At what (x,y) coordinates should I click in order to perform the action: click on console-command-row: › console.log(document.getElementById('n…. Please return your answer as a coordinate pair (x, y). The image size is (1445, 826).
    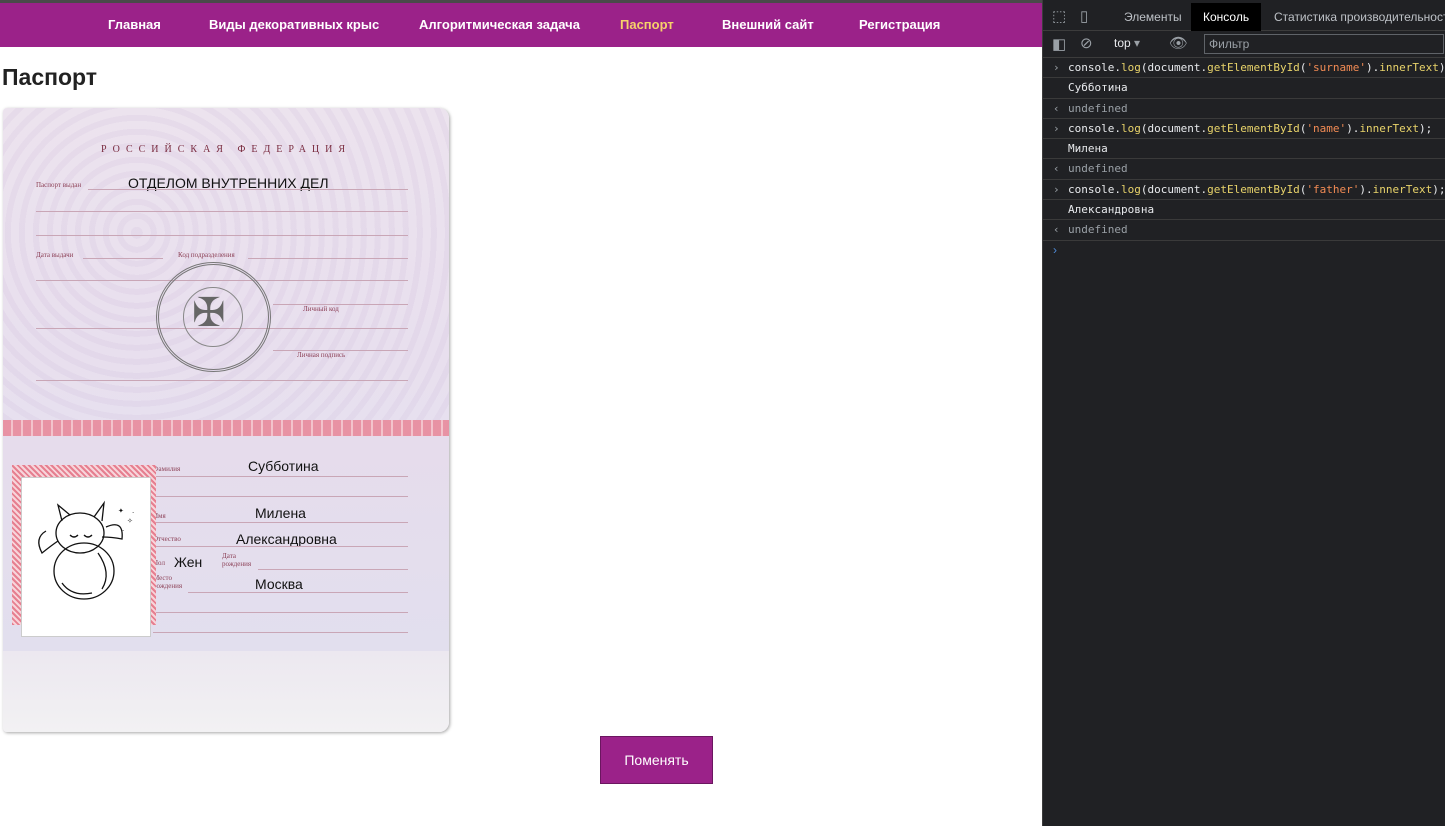
    Looking at the image, I should click on (1244, 129).